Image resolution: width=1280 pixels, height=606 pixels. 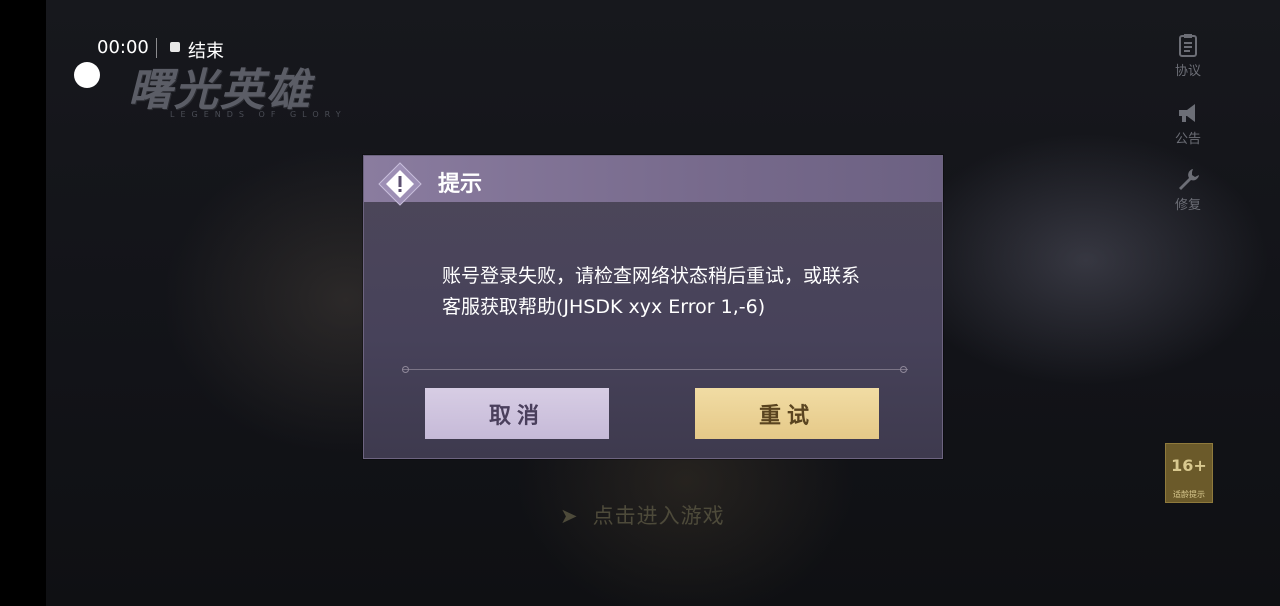 What do you see at coordinates (655, 369) in the screenshot?
I see `dialog-divider` at bounding box center [655, 369].